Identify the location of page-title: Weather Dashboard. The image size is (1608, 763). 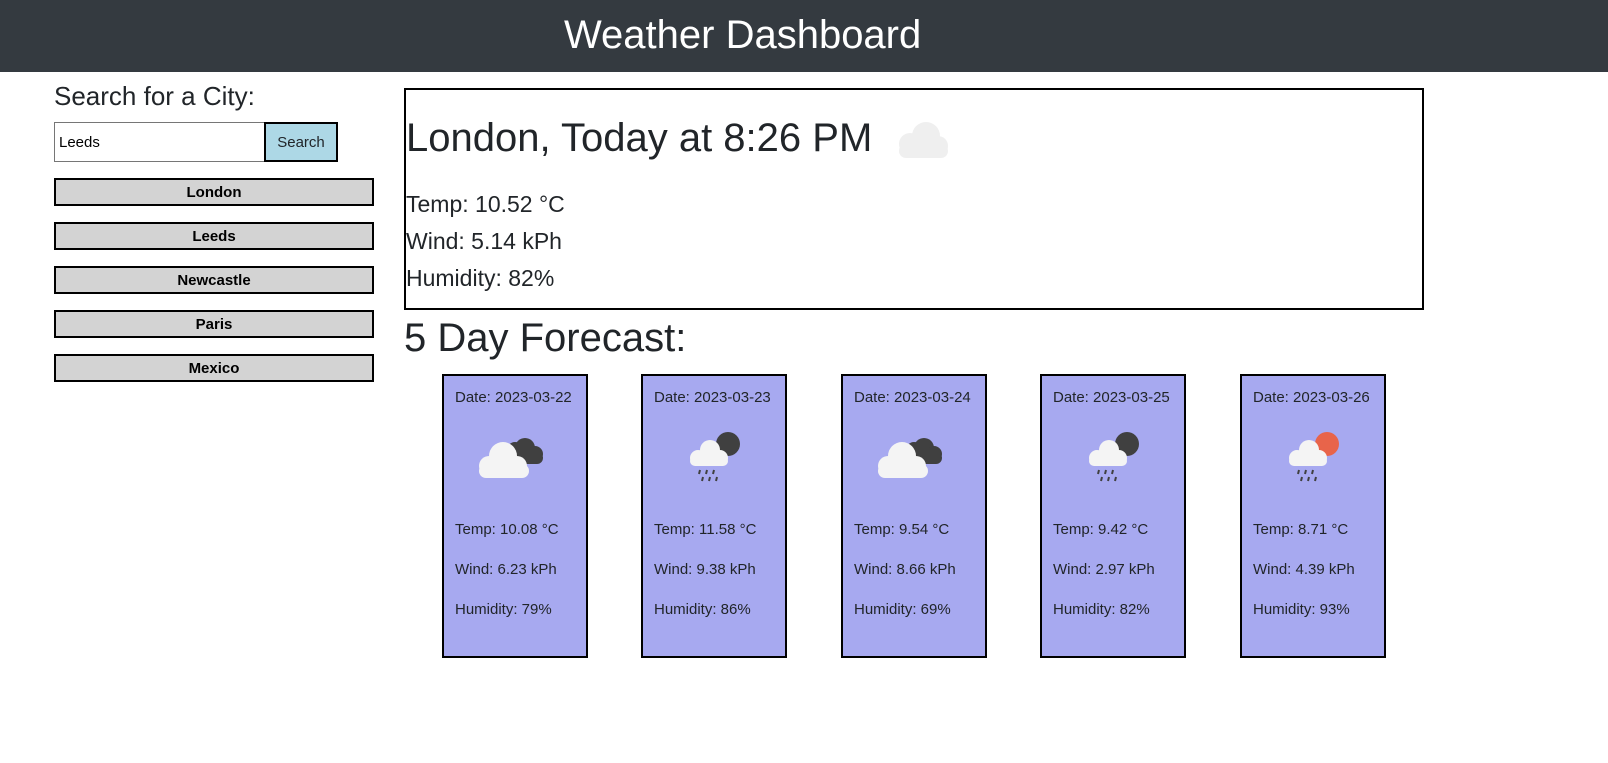
(743, 35).